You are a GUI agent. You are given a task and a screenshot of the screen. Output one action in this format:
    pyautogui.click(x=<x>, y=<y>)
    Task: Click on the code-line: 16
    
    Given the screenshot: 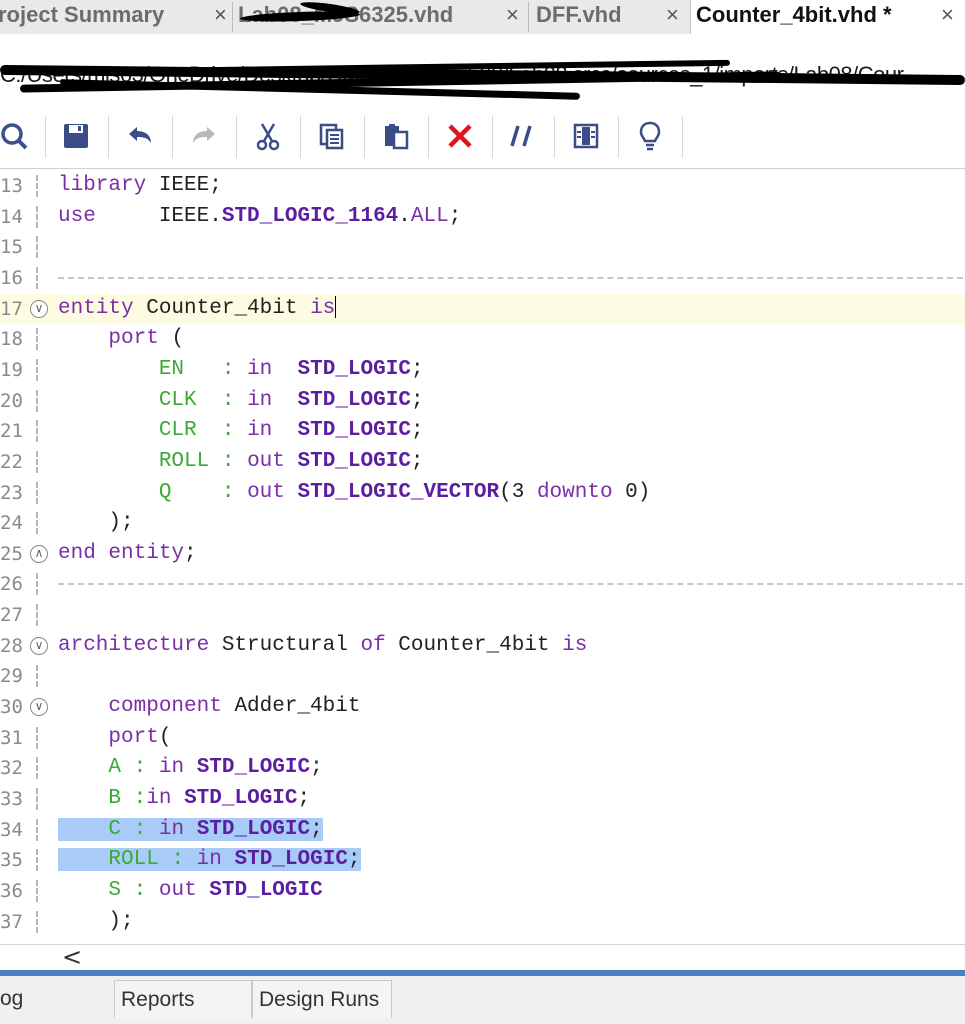 What is the action you would take?
    pyautogui.click(x=482, y=278)
    